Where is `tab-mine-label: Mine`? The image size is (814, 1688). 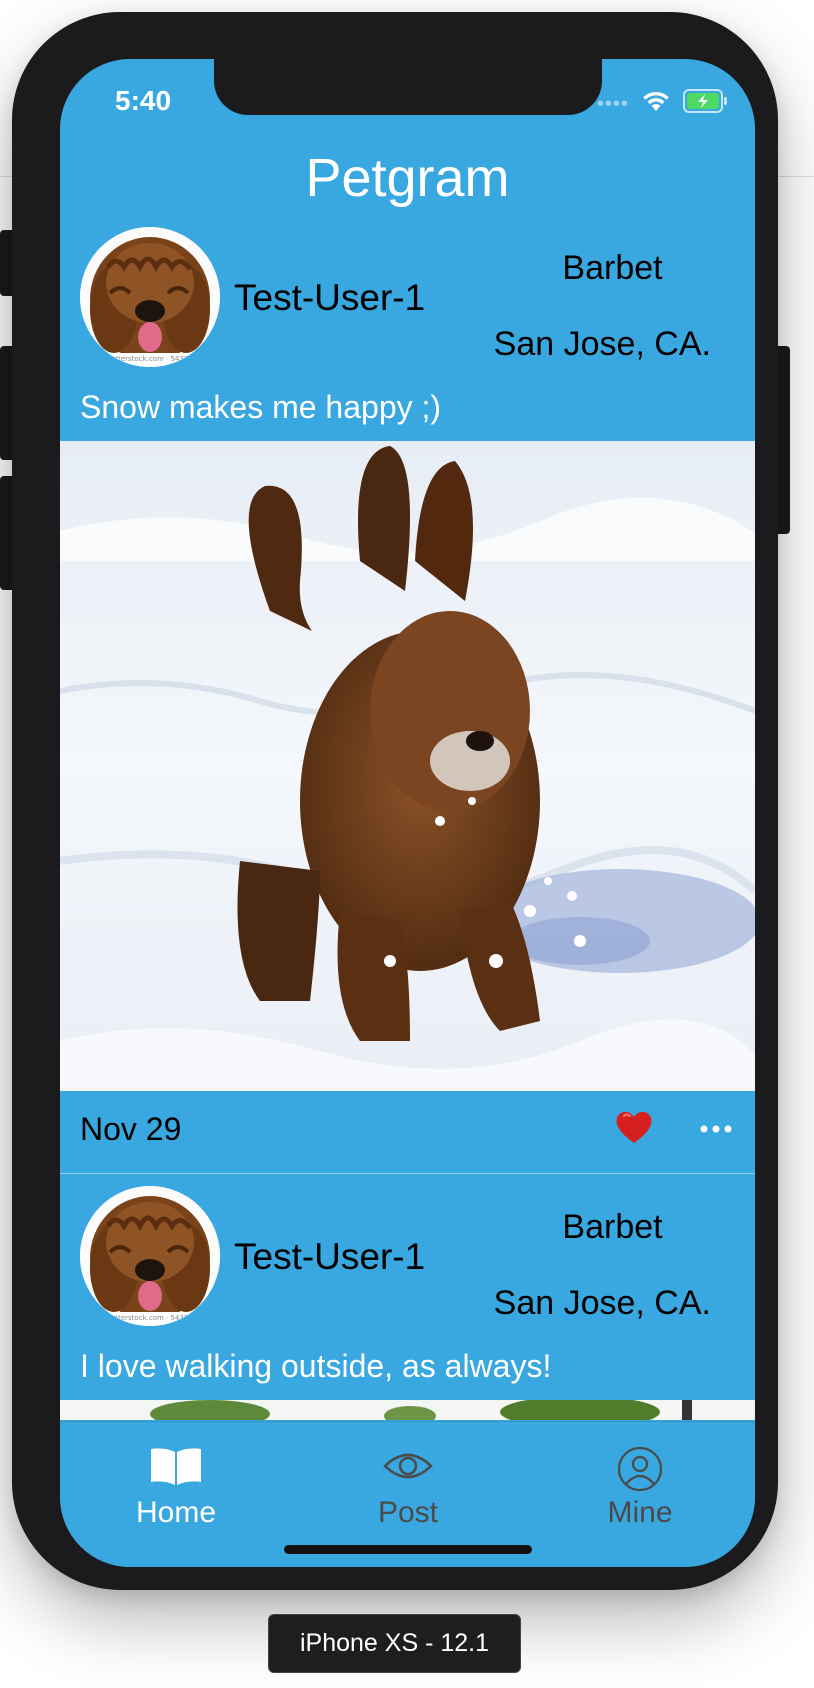
tab-mine-label: Mine is located at coordinates (640, 1512).